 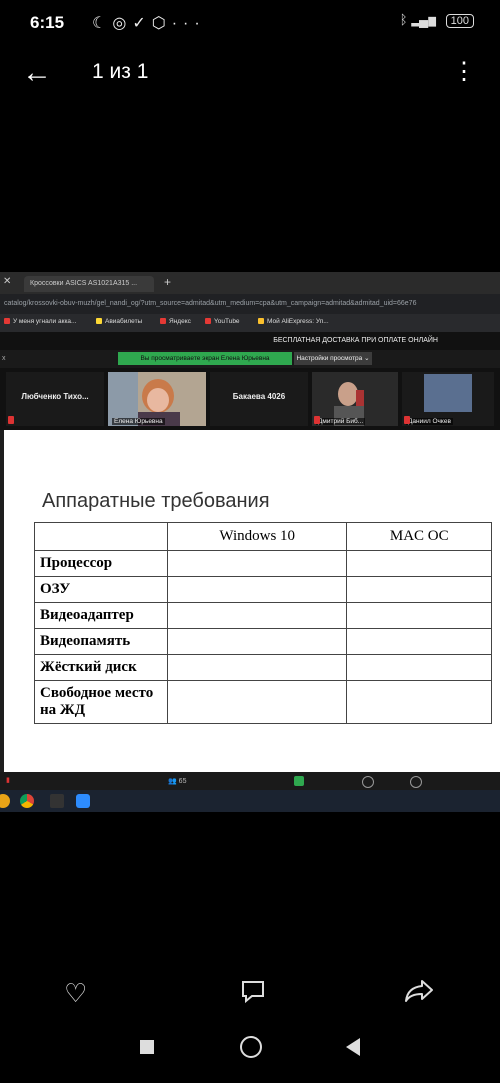 I want to click on bluetooth-icon: ᛒ, so click(x=403, y=19).